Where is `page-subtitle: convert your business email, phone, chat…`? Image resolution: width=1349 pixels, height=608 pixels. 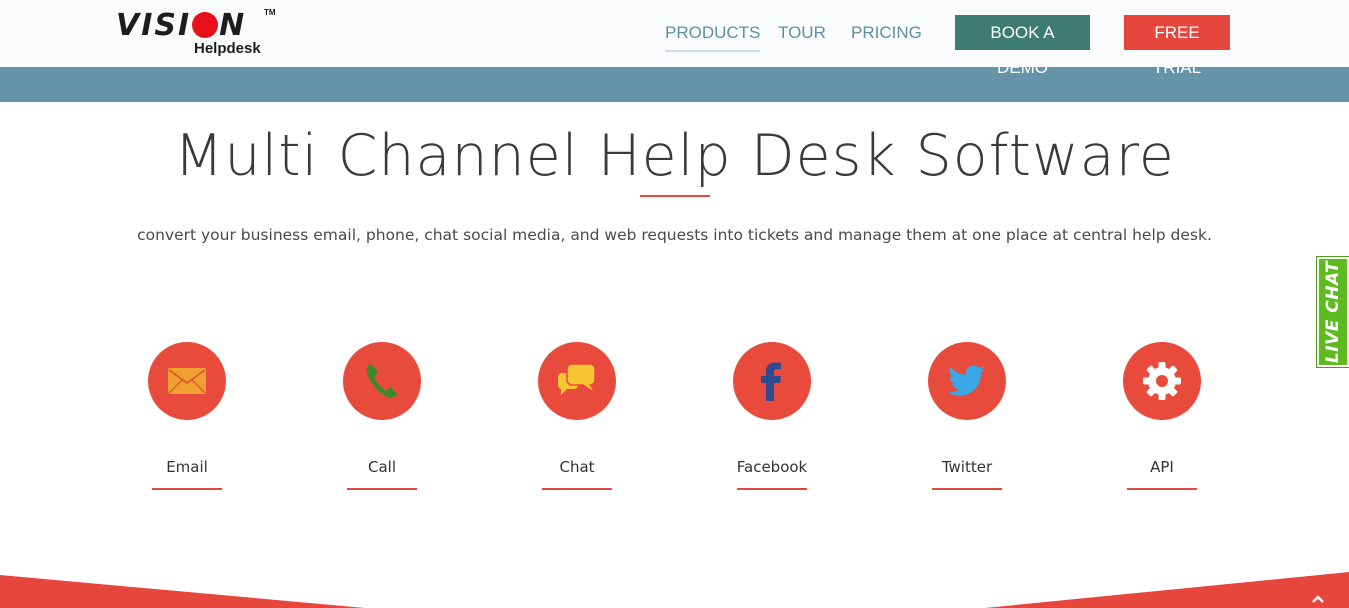
page-subtitle: convert your business email, phone, chat… is located at coordinates (674, 235).